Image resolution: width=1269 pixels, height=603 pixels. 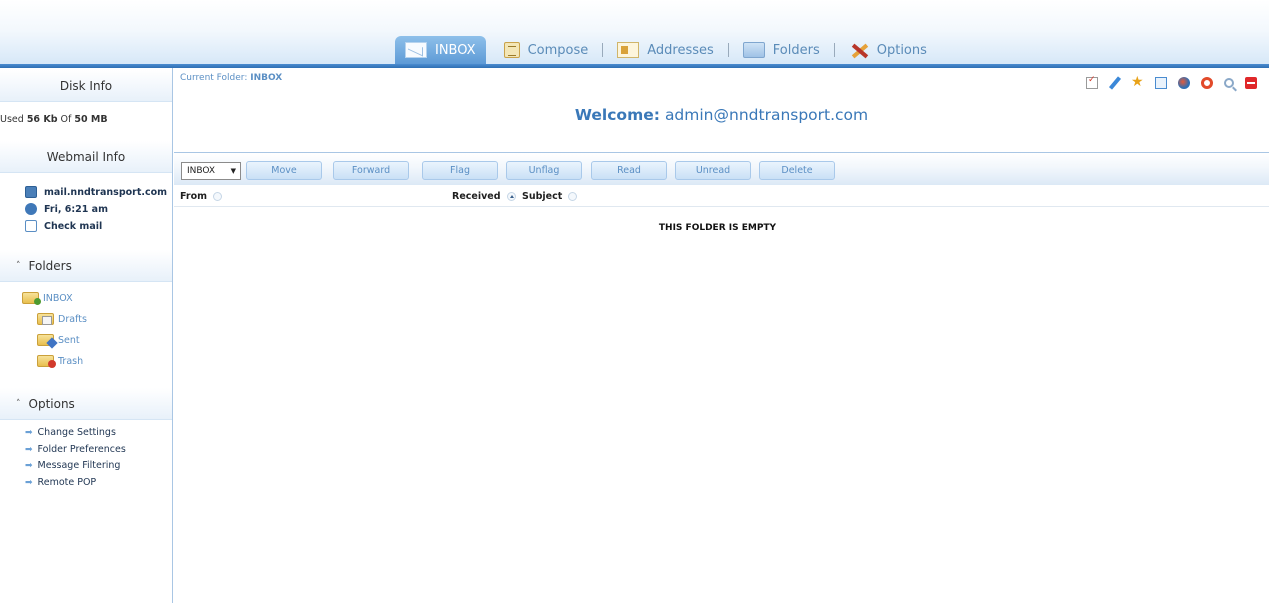 I want to click on disk-info-title: Disk Info, so click(x=86, y=85).